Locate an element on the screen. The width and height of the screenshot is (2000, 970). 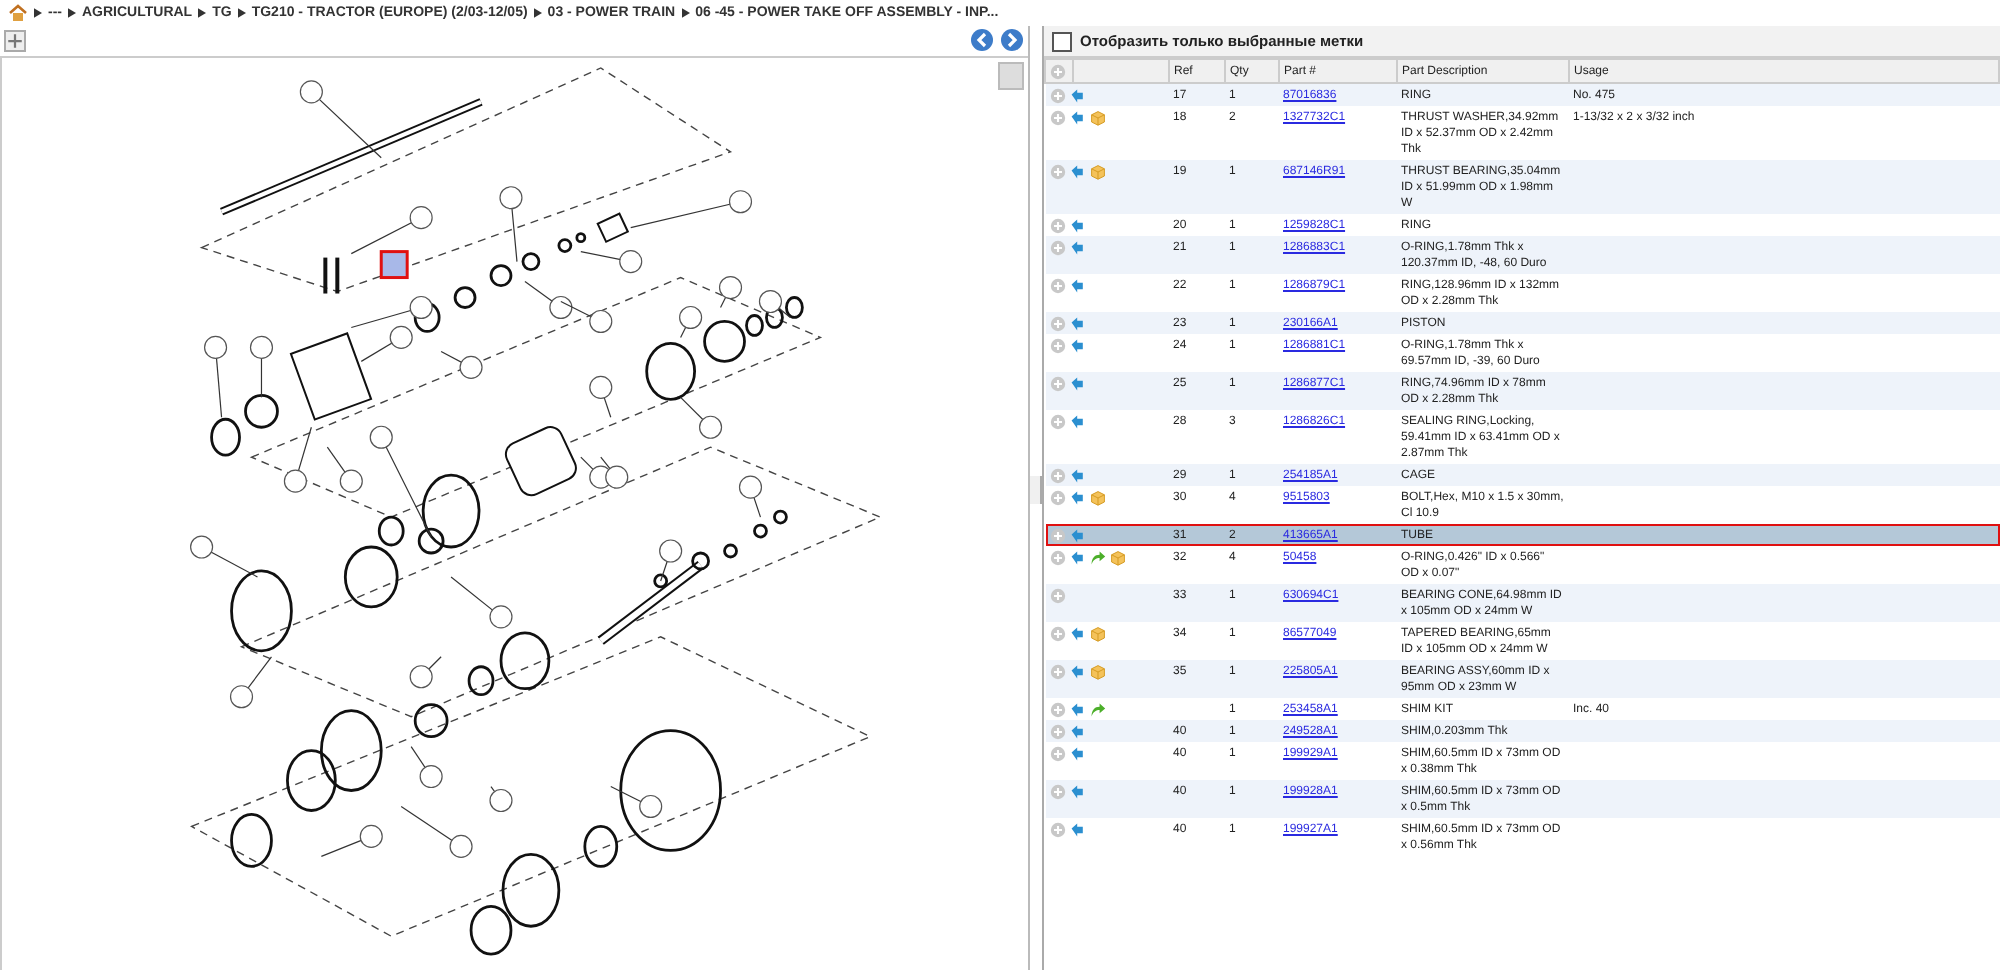
filter-checkbox is located at coordinates (1062, 41).